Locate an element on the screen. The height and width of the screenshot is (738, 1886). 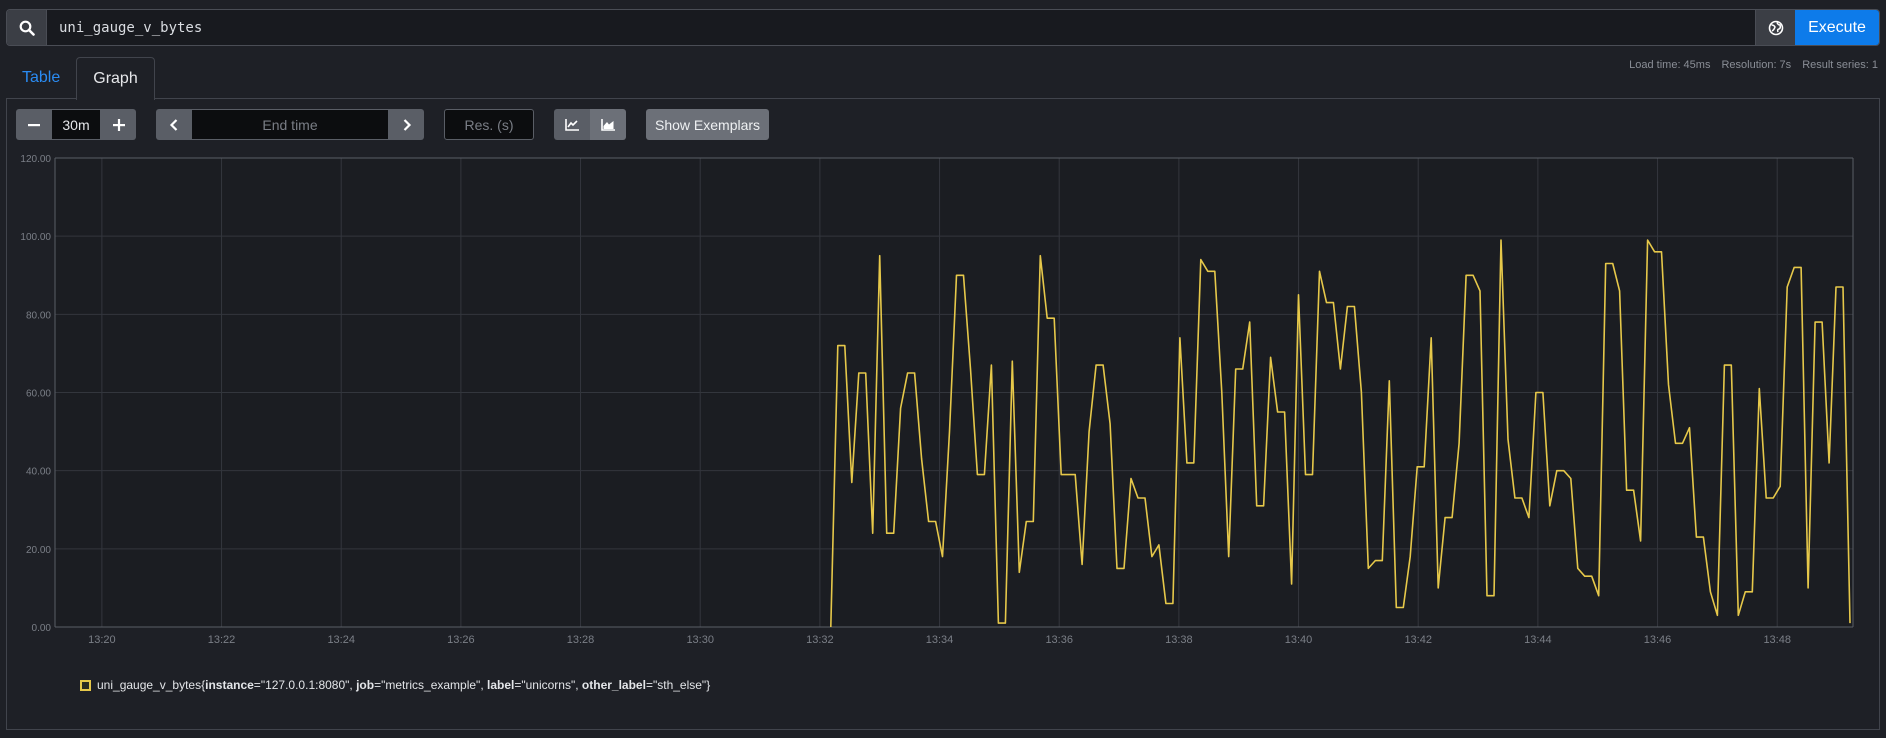
x-tick-label: 13:32 is located at coordinates (820, 640).